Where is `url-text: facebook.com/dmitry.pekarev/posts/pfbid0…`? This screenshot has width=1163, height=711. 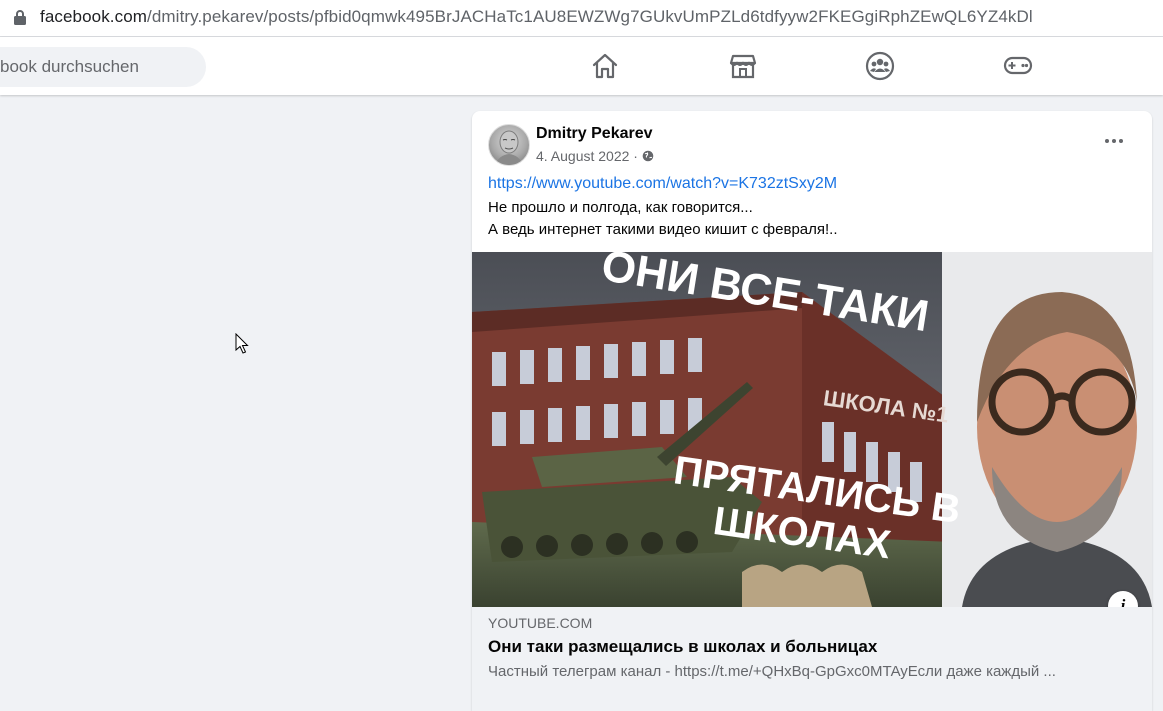
url-text: facebook.com/dmitry.pekarev/posts/pfbid0… is located at coordinates (536, 17).